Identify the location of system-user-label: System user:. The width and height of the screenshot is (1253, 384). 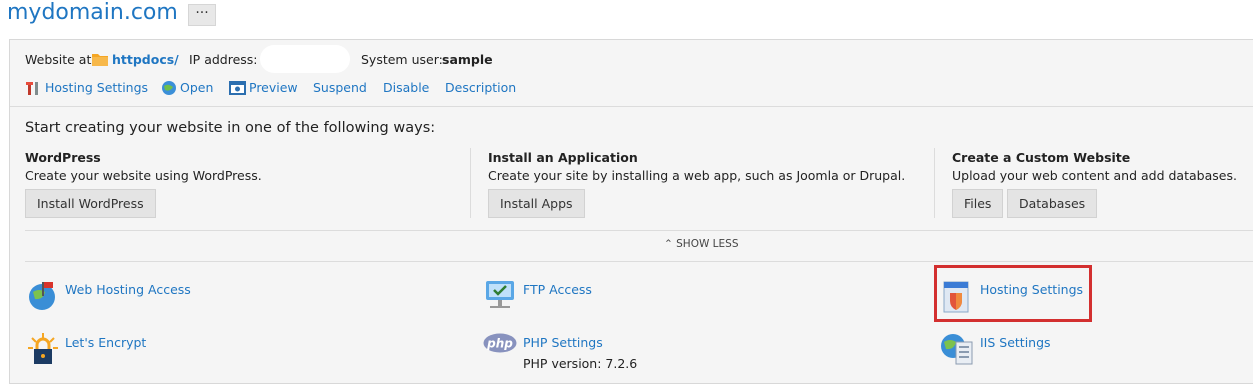
(402, 59).